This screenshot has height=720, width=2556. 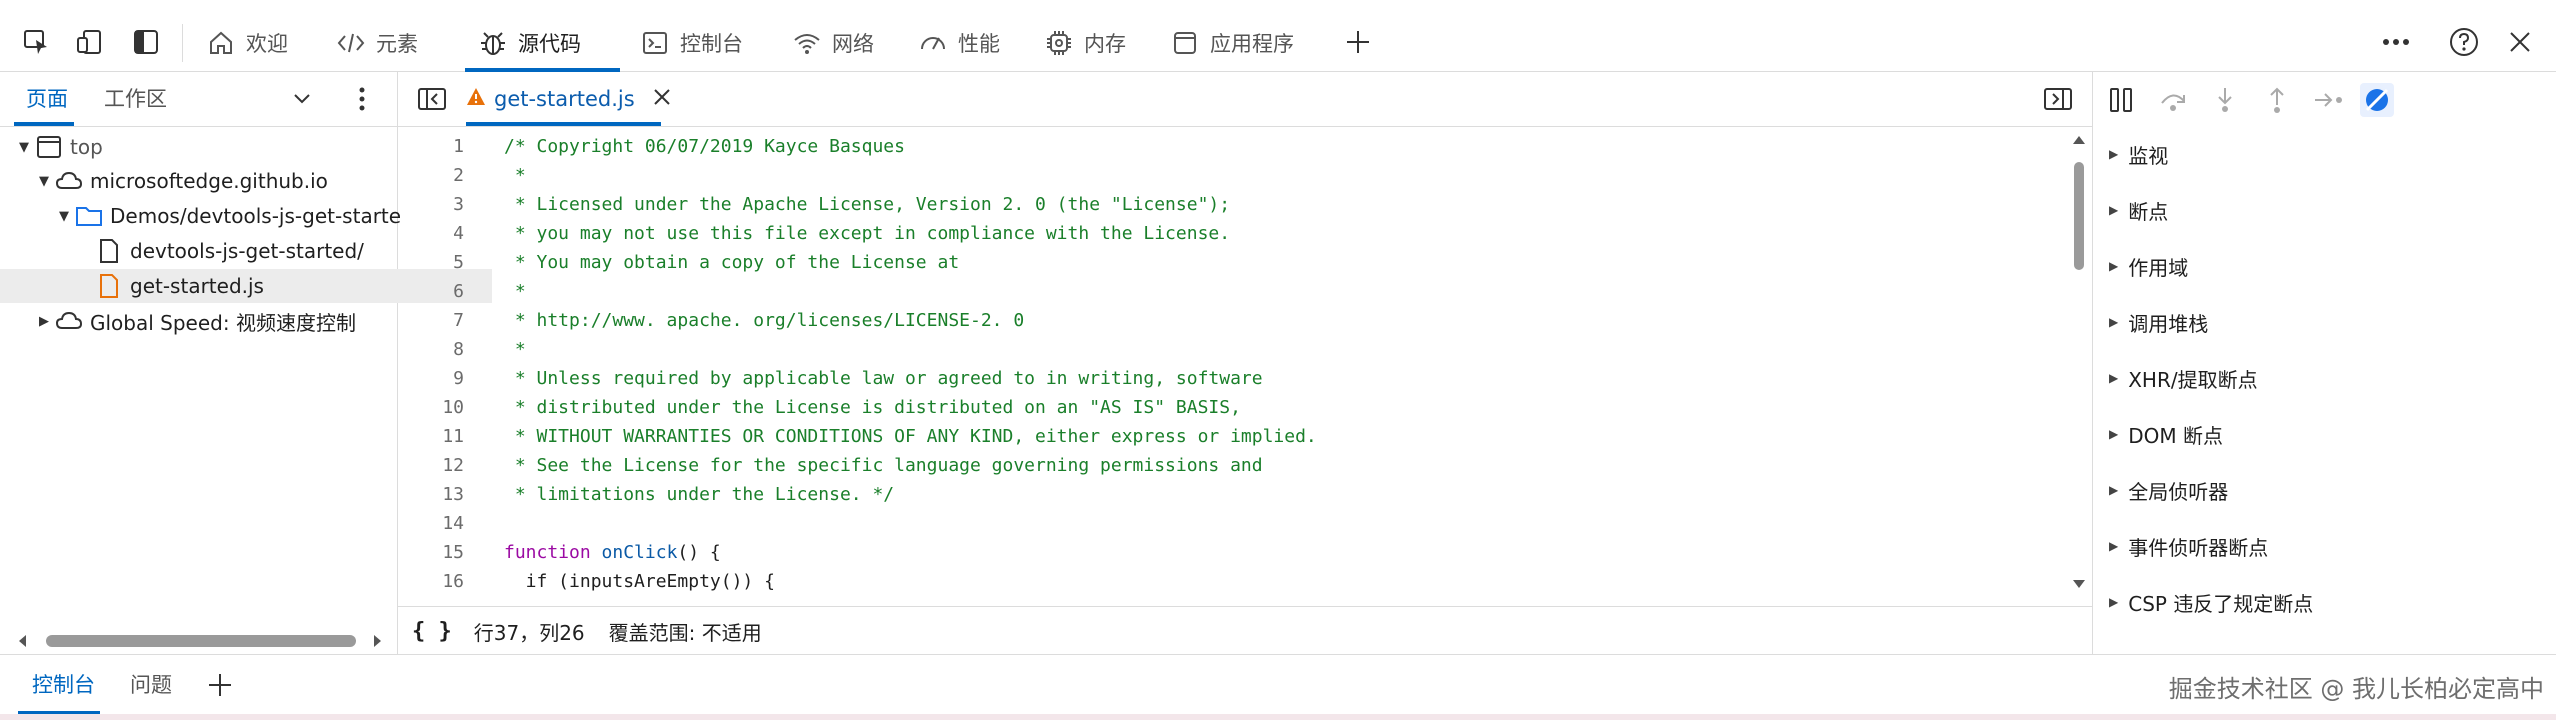 I want to click on tab-label: 控制台, so click(x=711, y=43).